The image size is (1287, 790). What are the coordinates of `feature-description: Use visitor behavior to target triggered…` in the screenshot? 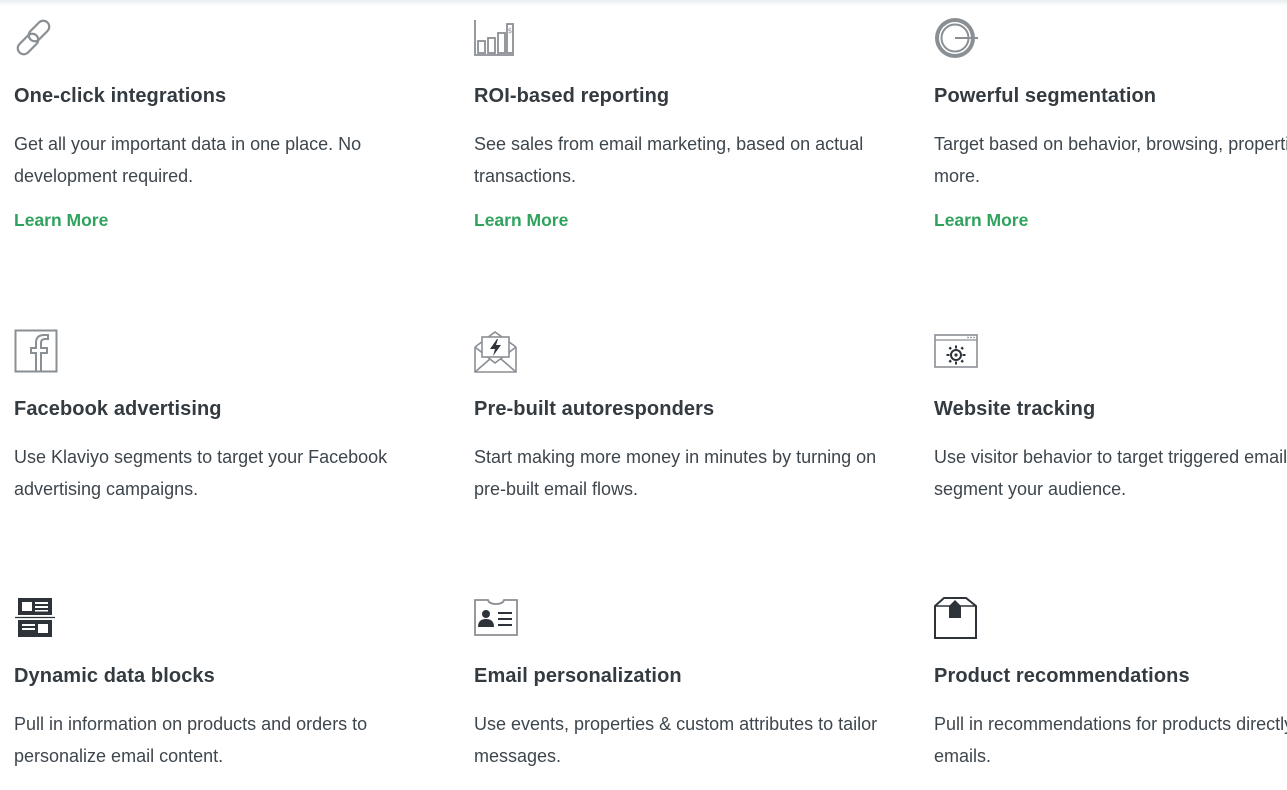 It's located at (1110, 473).